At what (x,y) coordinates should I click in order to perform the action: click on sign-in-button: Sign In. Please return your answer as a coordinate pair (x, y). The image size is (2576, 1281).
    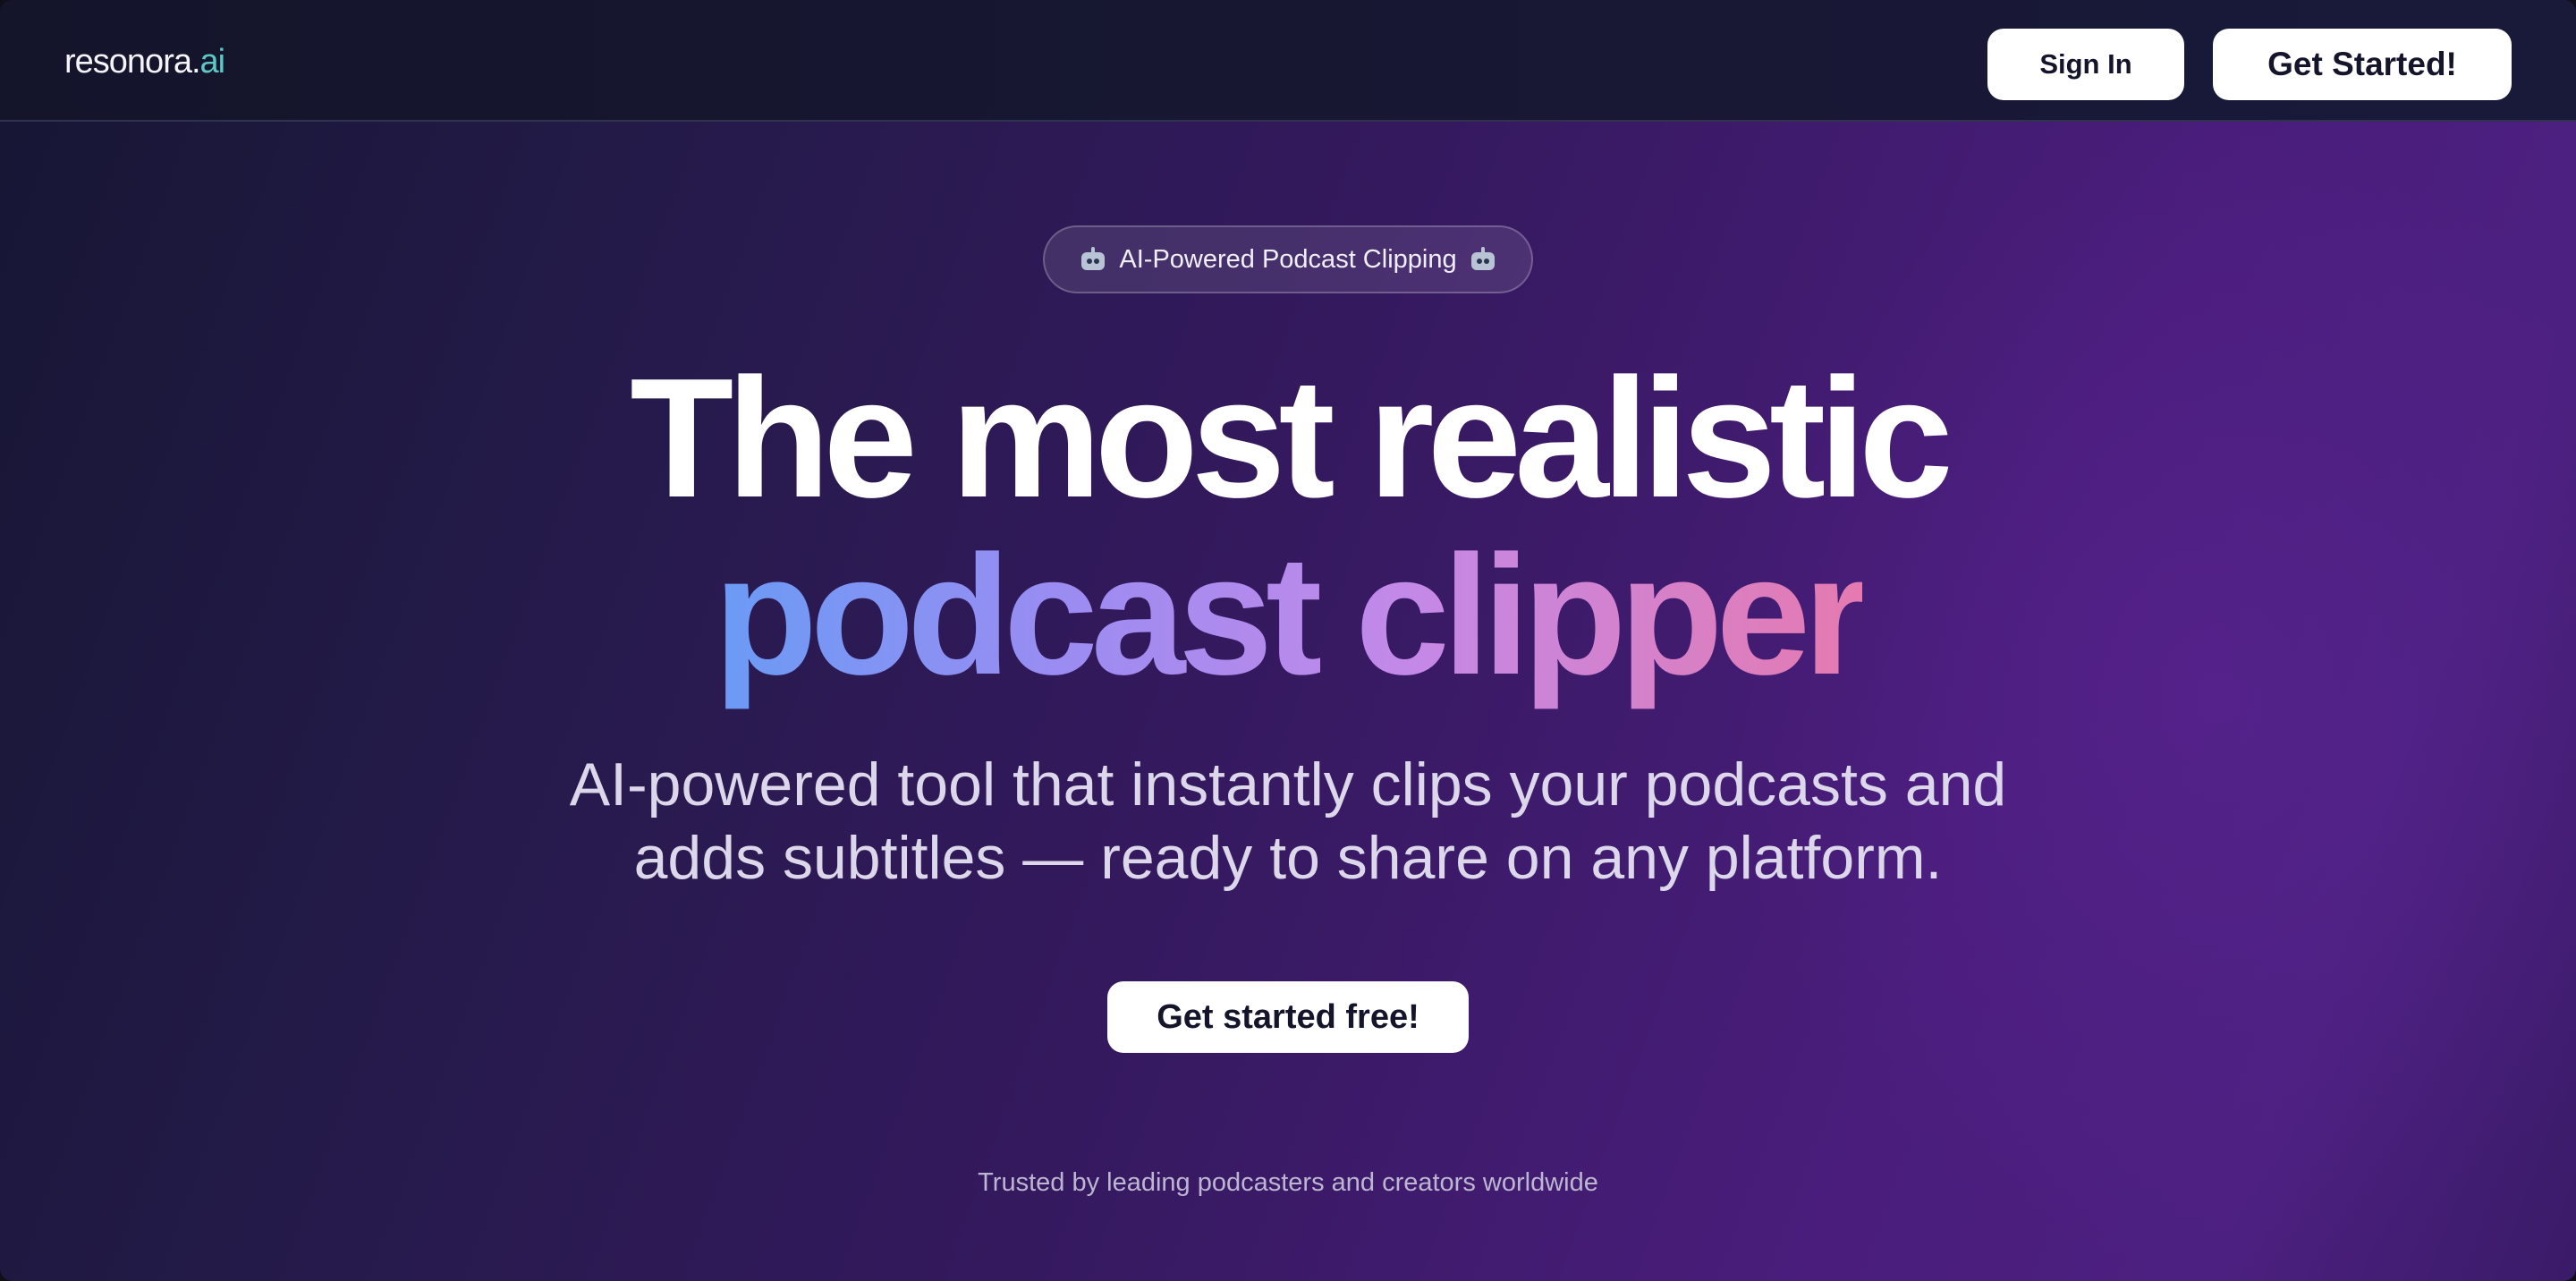
    Looking at the image, I should click on (2085, 64).